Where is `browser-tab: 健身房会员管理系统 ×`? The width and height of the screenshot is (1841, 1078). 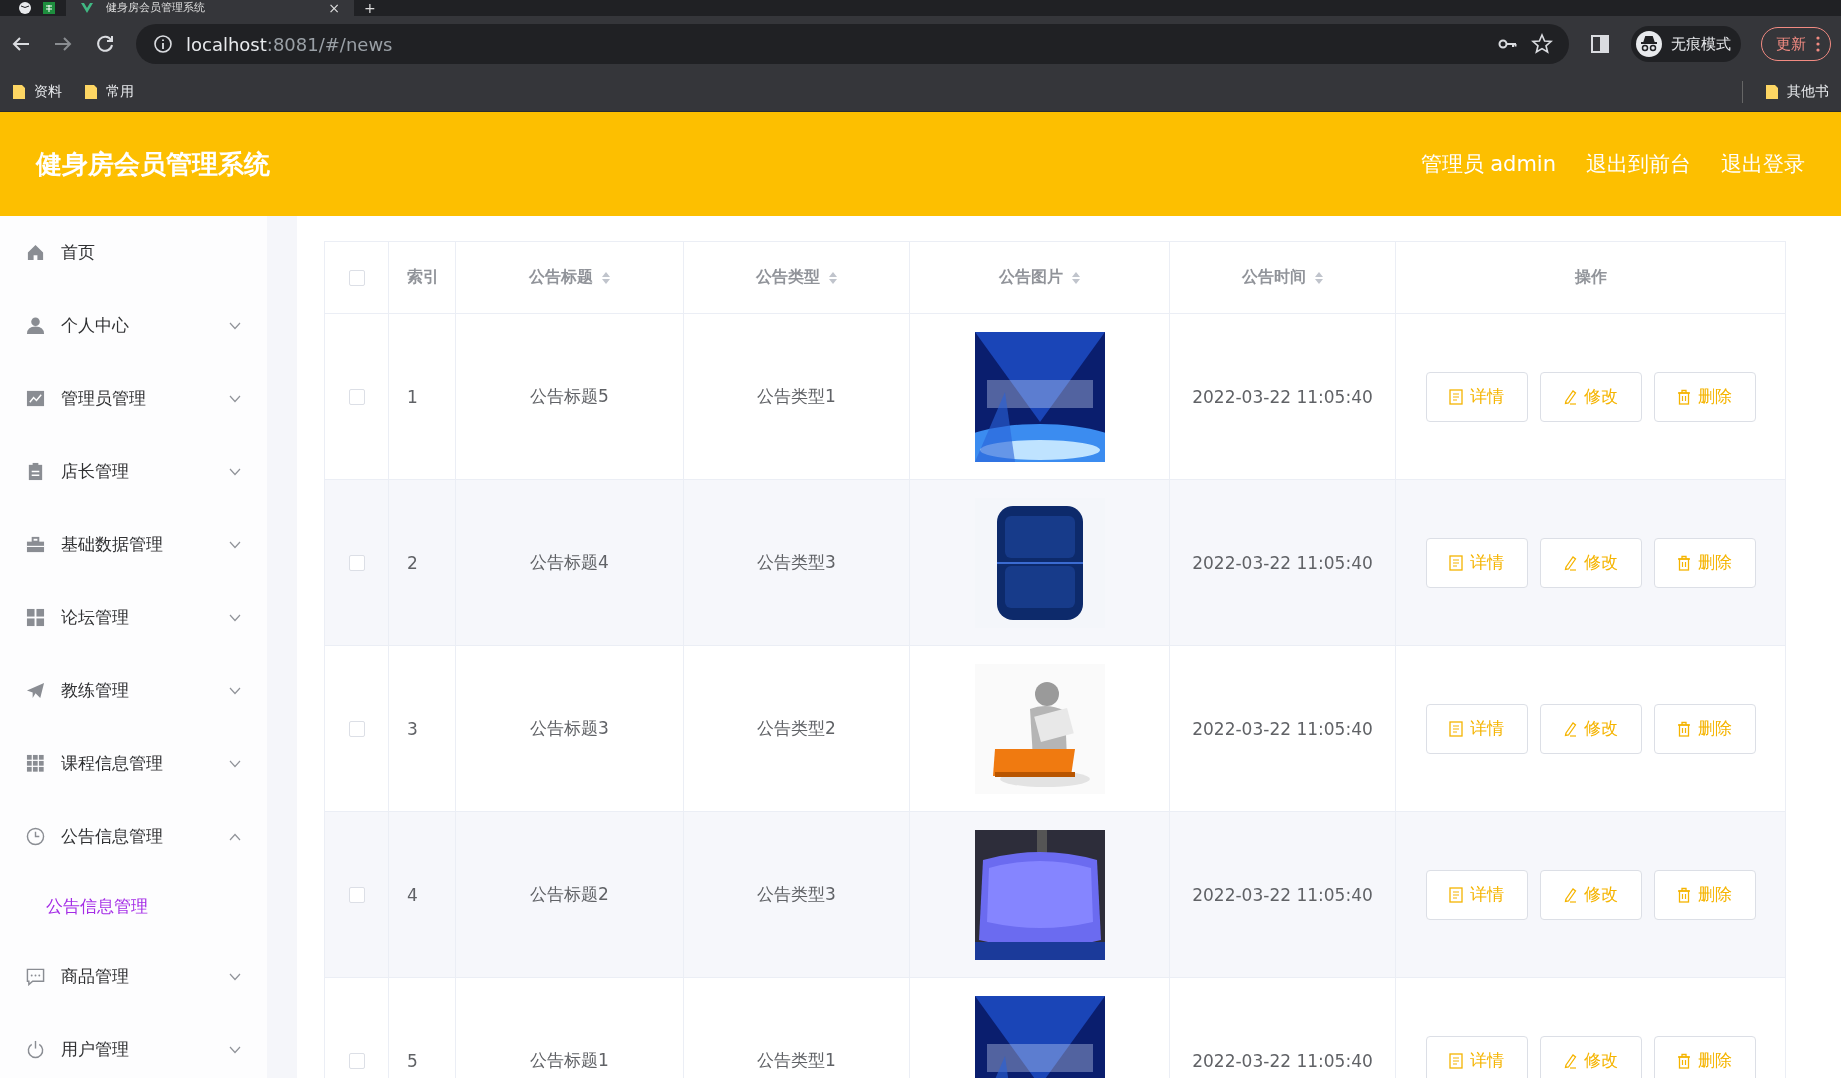 browser-tab: 健身房会员管理系统 × is located at coordinates (210, 8).